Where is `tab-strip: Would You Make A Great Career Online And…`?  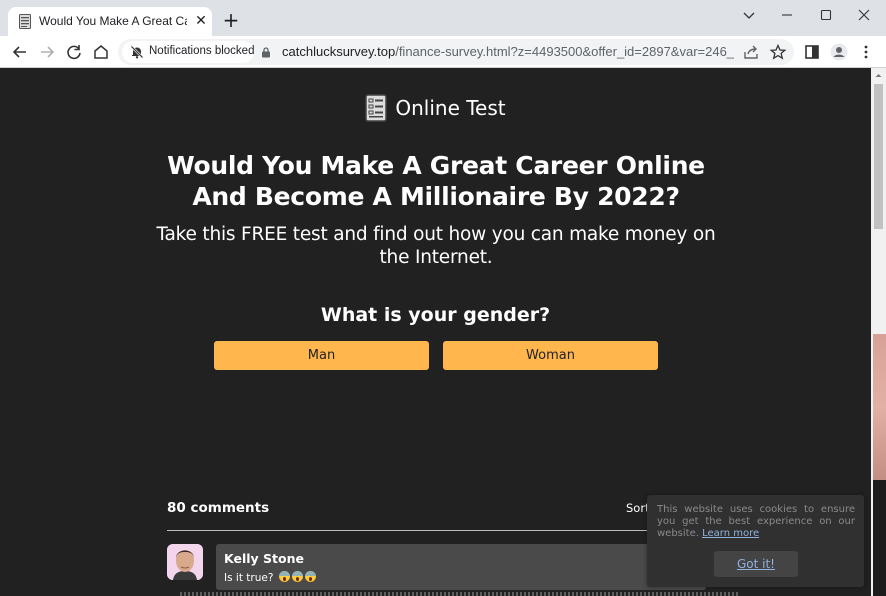 tab-strip: Would You Make A Great Career Online And… is located at coordinates (443, 18).